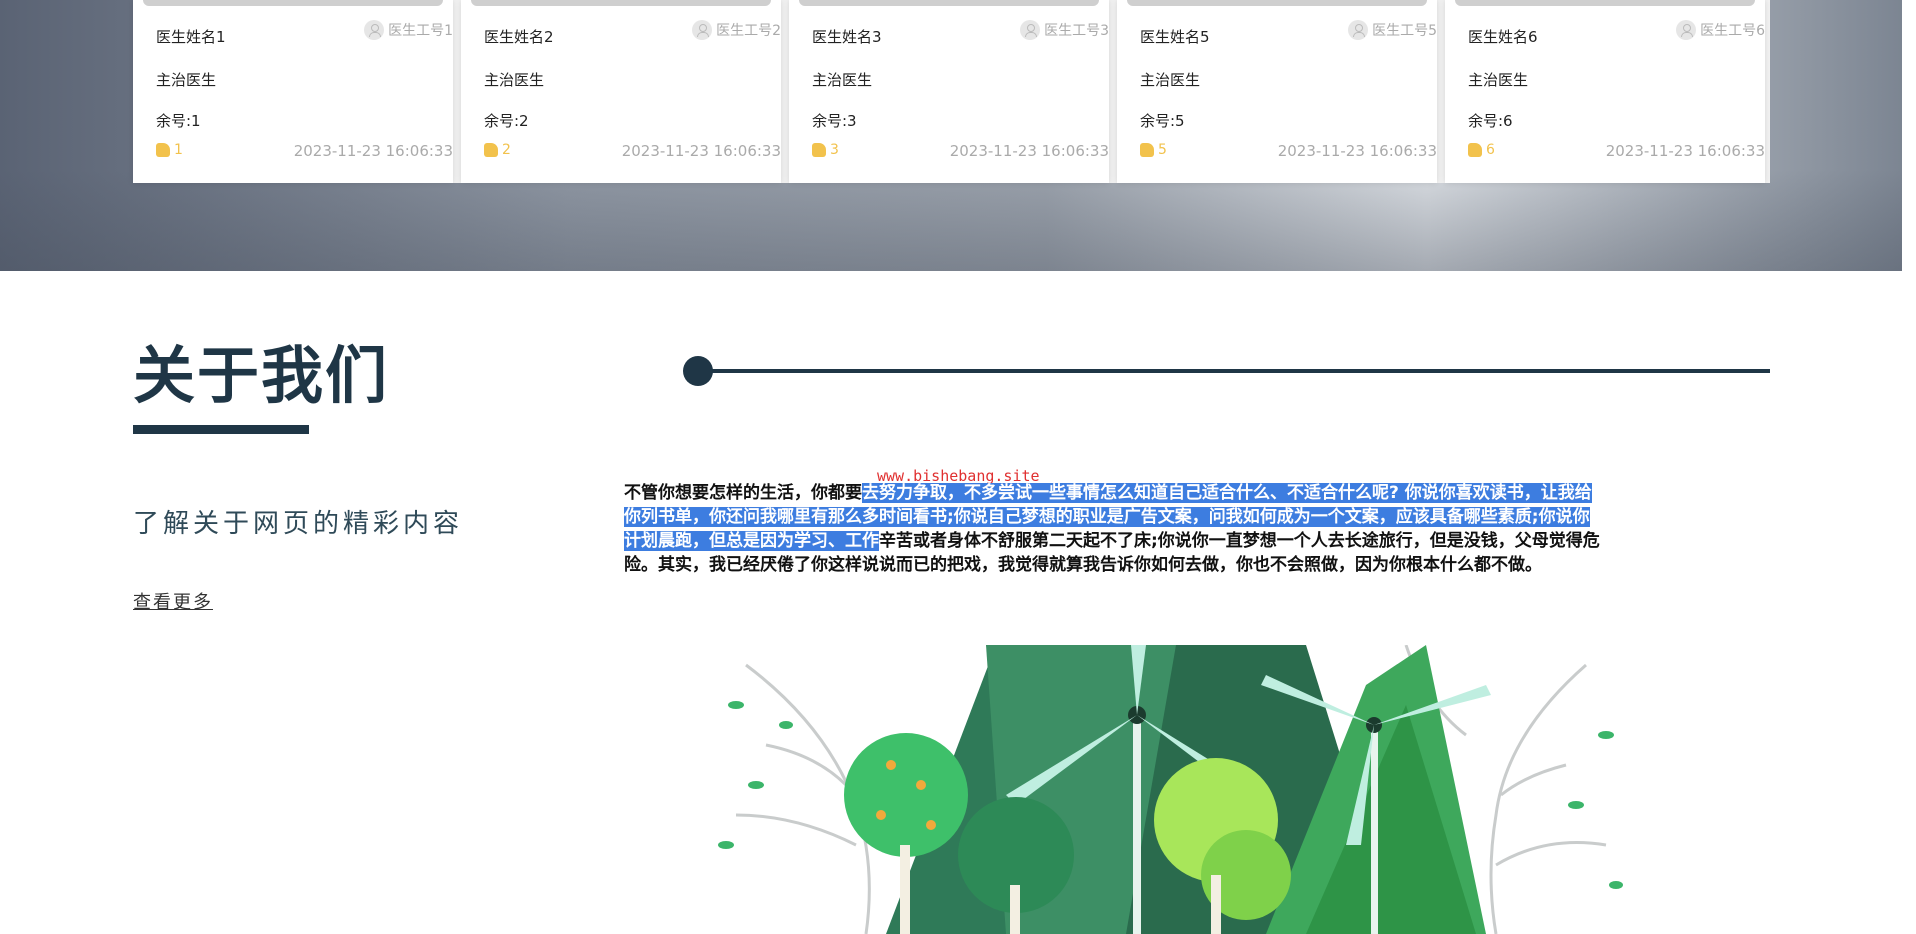  What do you see at coordinates (298, 524) in the screenshot?
I see `about-subtitle: 了解关于网页的精彩内容` at bounding box center [298, 524].